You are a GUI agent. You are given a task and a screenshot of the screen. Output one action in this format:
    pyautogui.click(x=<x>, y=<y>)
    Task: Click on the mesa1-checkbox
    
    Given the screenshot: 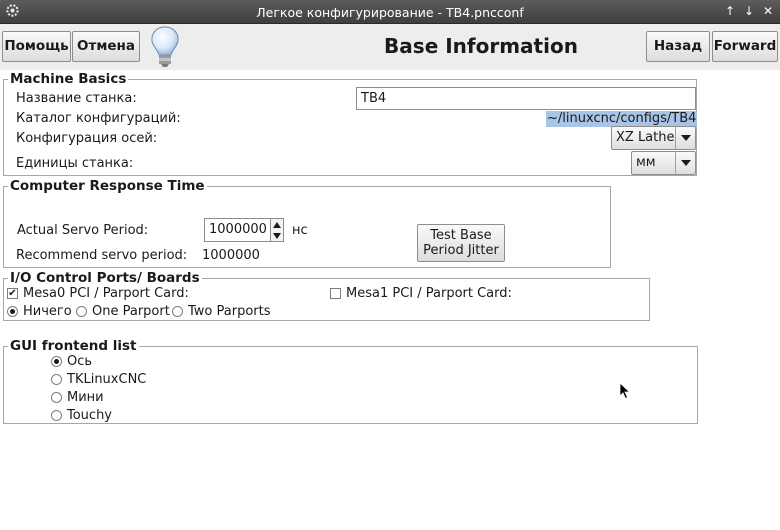 What is the action you would take?
    pyautogui.click(x=335, y=293)
    